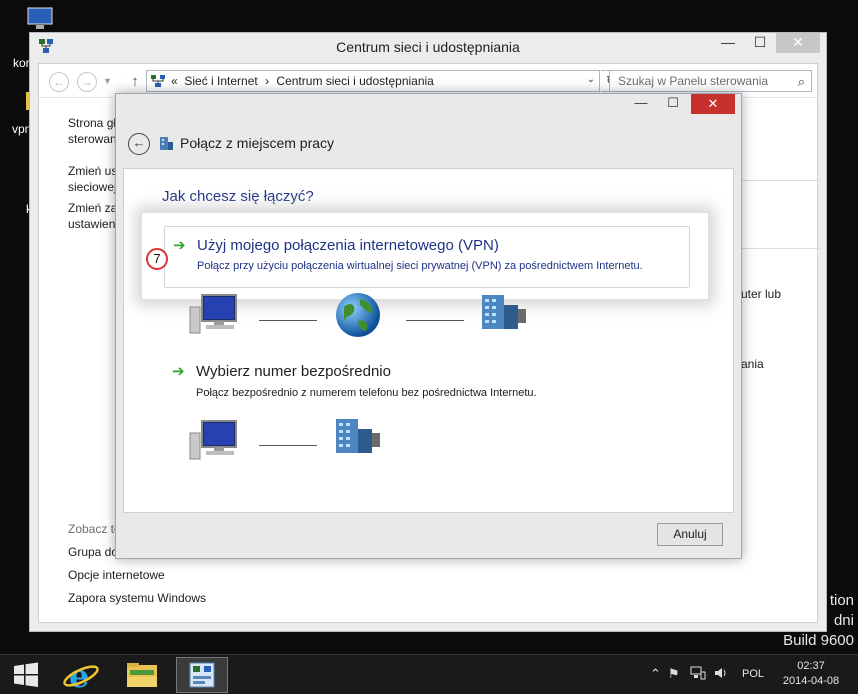 The height and width of the screenshot is (694, 858). I want to click on back-button: ←, so click(59, 82).